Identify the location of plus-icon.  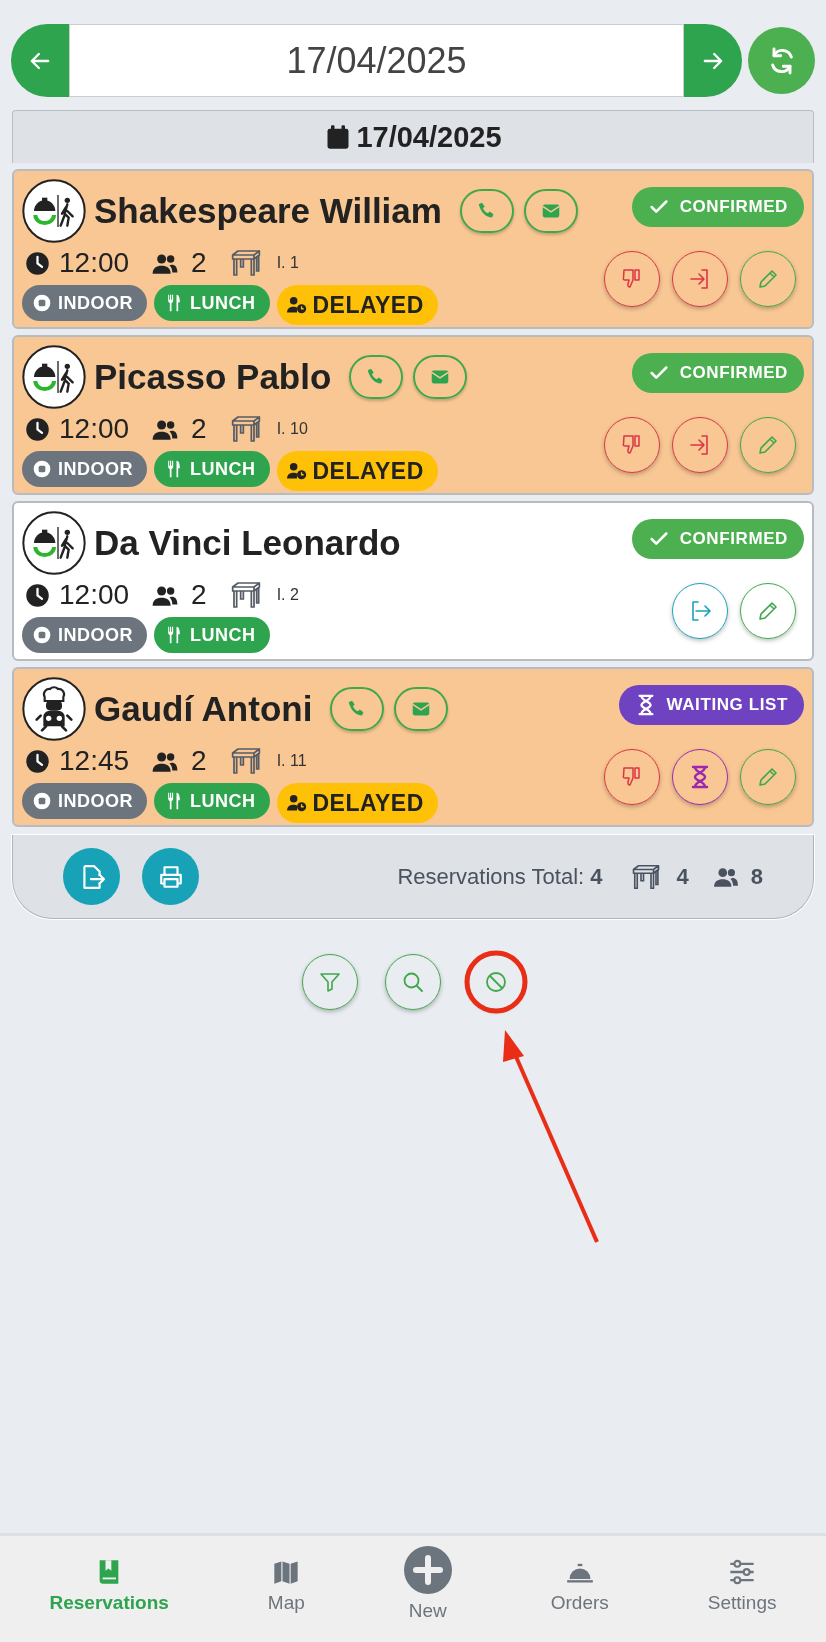
(427, 1570).